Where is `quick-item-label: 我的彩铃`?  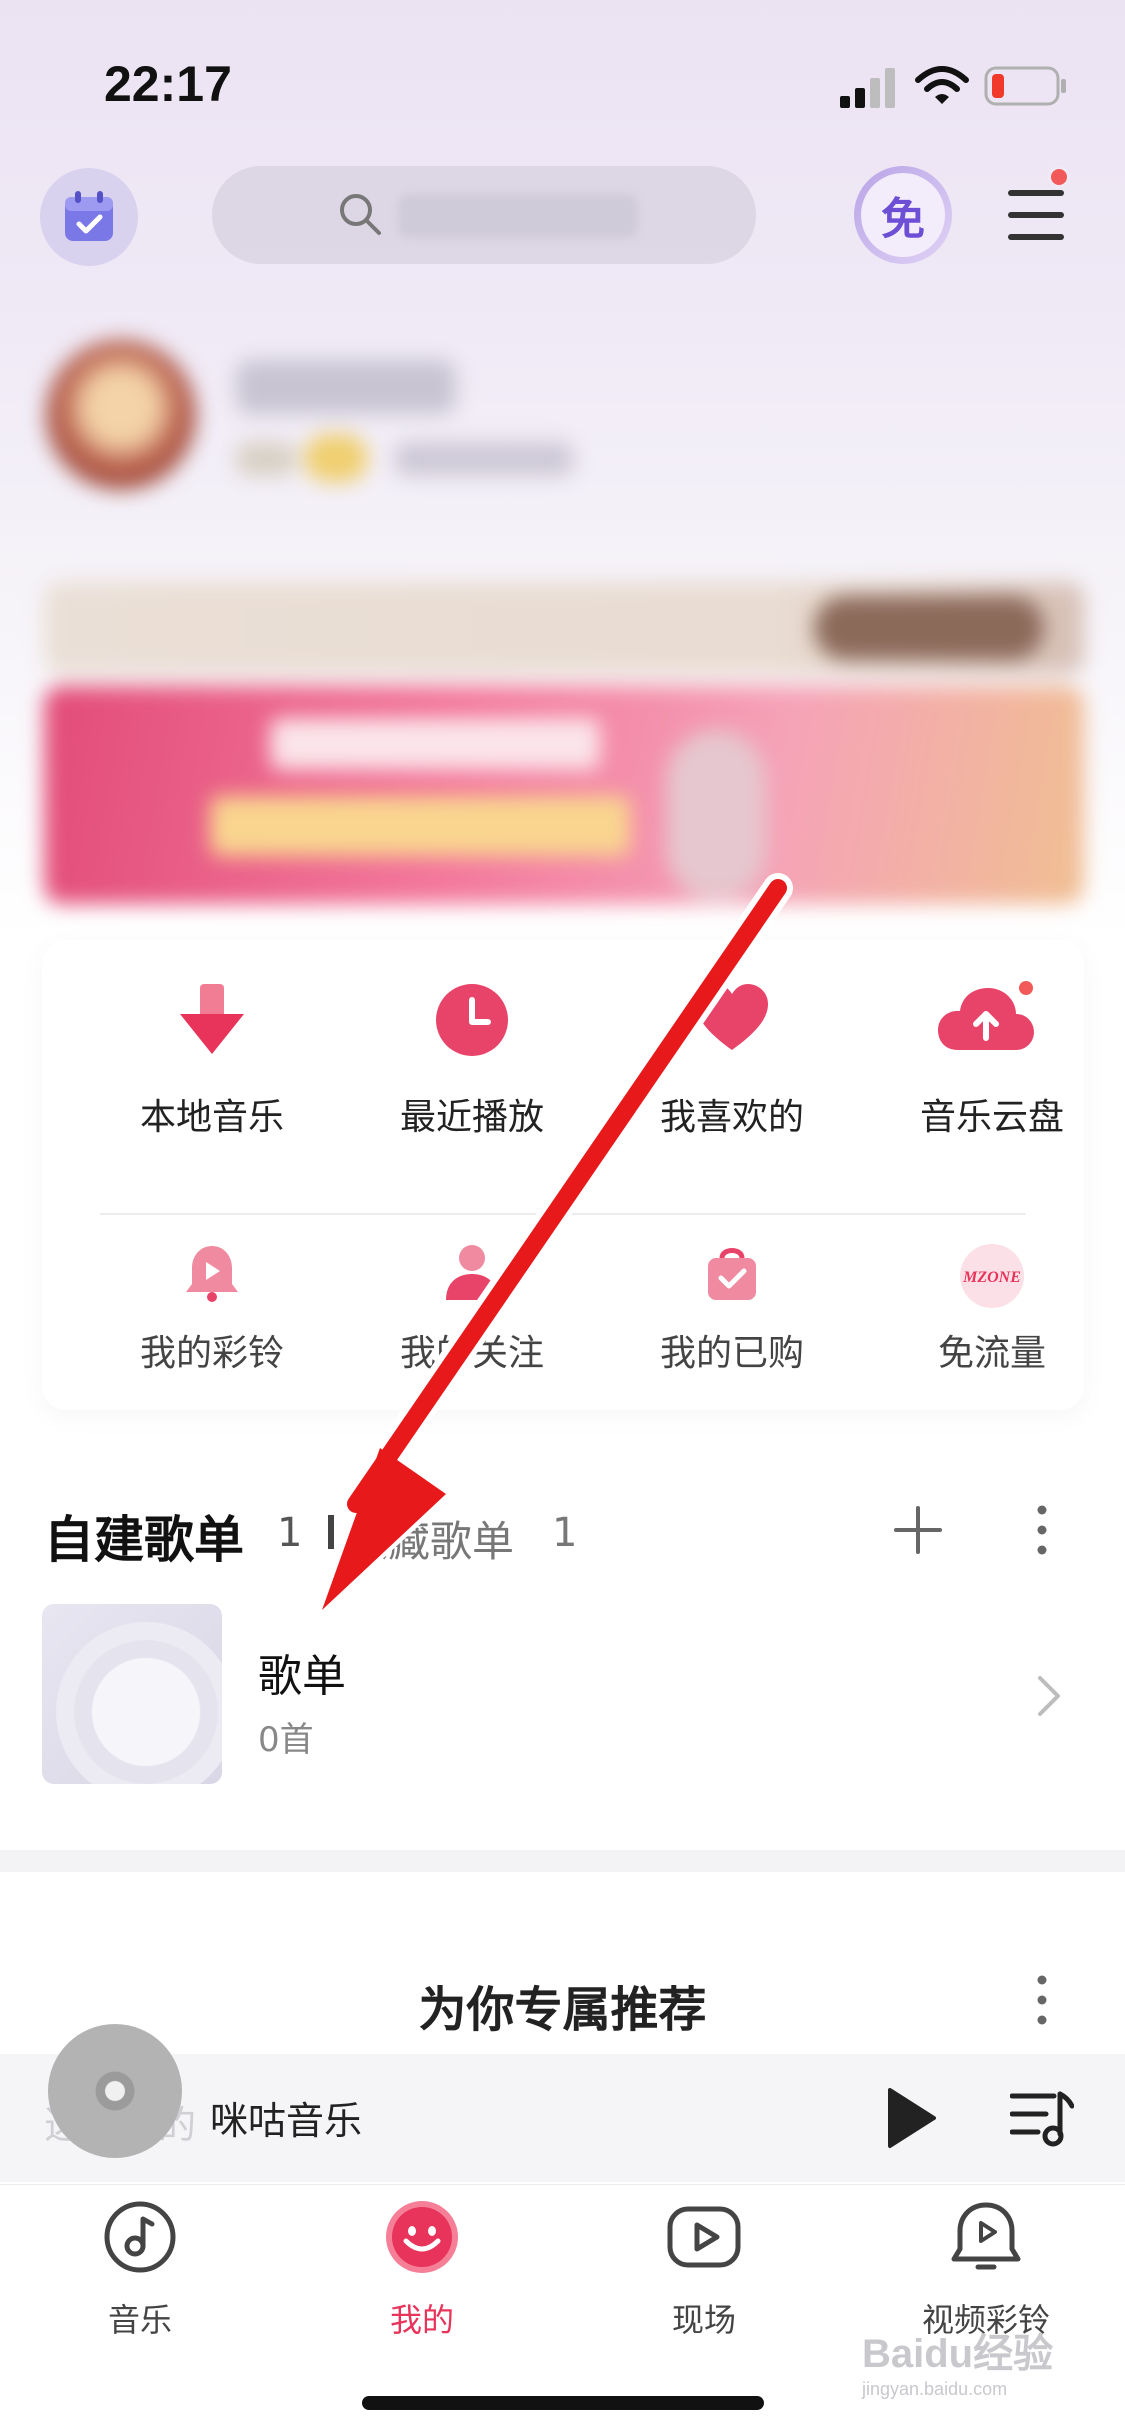 quick-item-label: 我的彩铃 is located at coordinates (211, 1353).